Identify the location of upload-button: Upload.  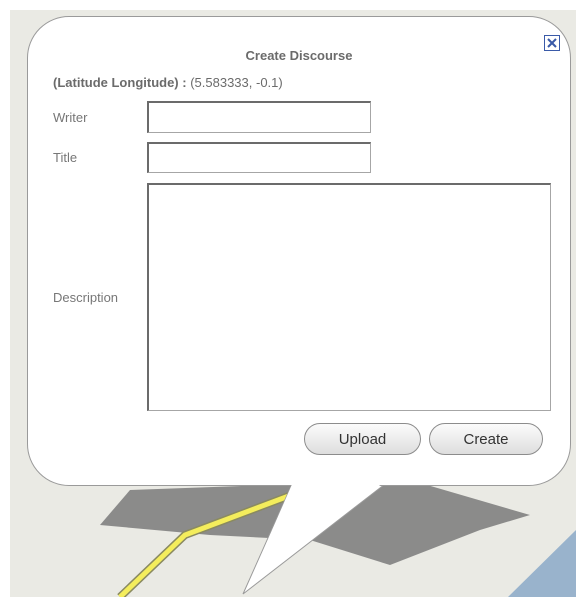
(362, 439).